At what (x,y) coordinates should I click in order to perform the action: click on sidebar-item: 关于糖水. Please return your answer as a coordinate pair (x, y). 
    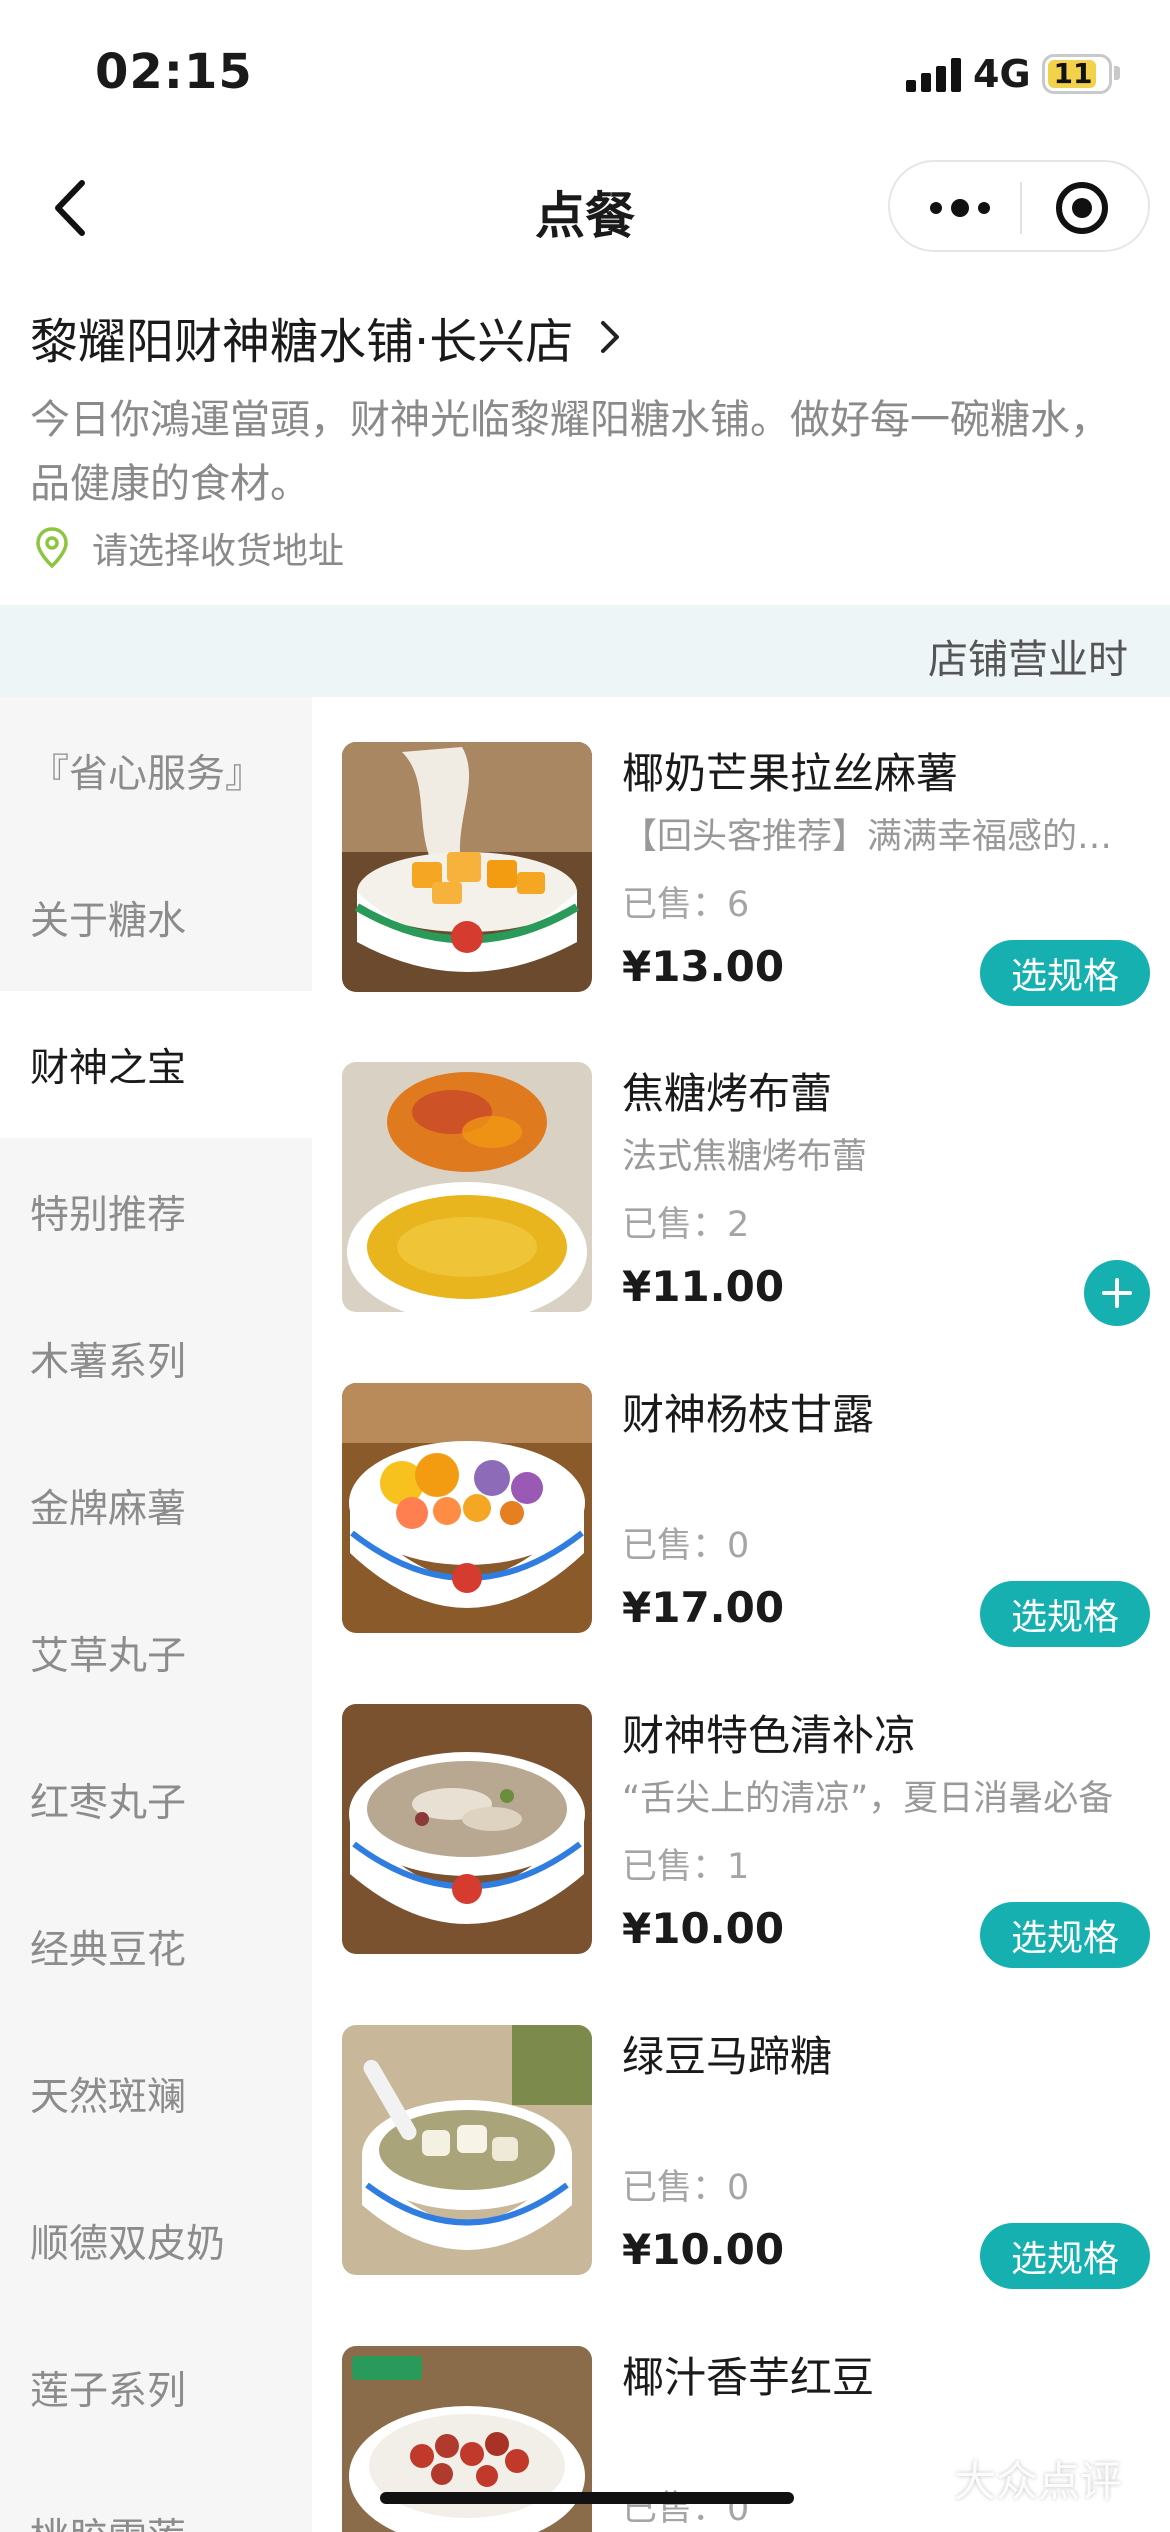
    Looking at the image, I should click on (156, 917).